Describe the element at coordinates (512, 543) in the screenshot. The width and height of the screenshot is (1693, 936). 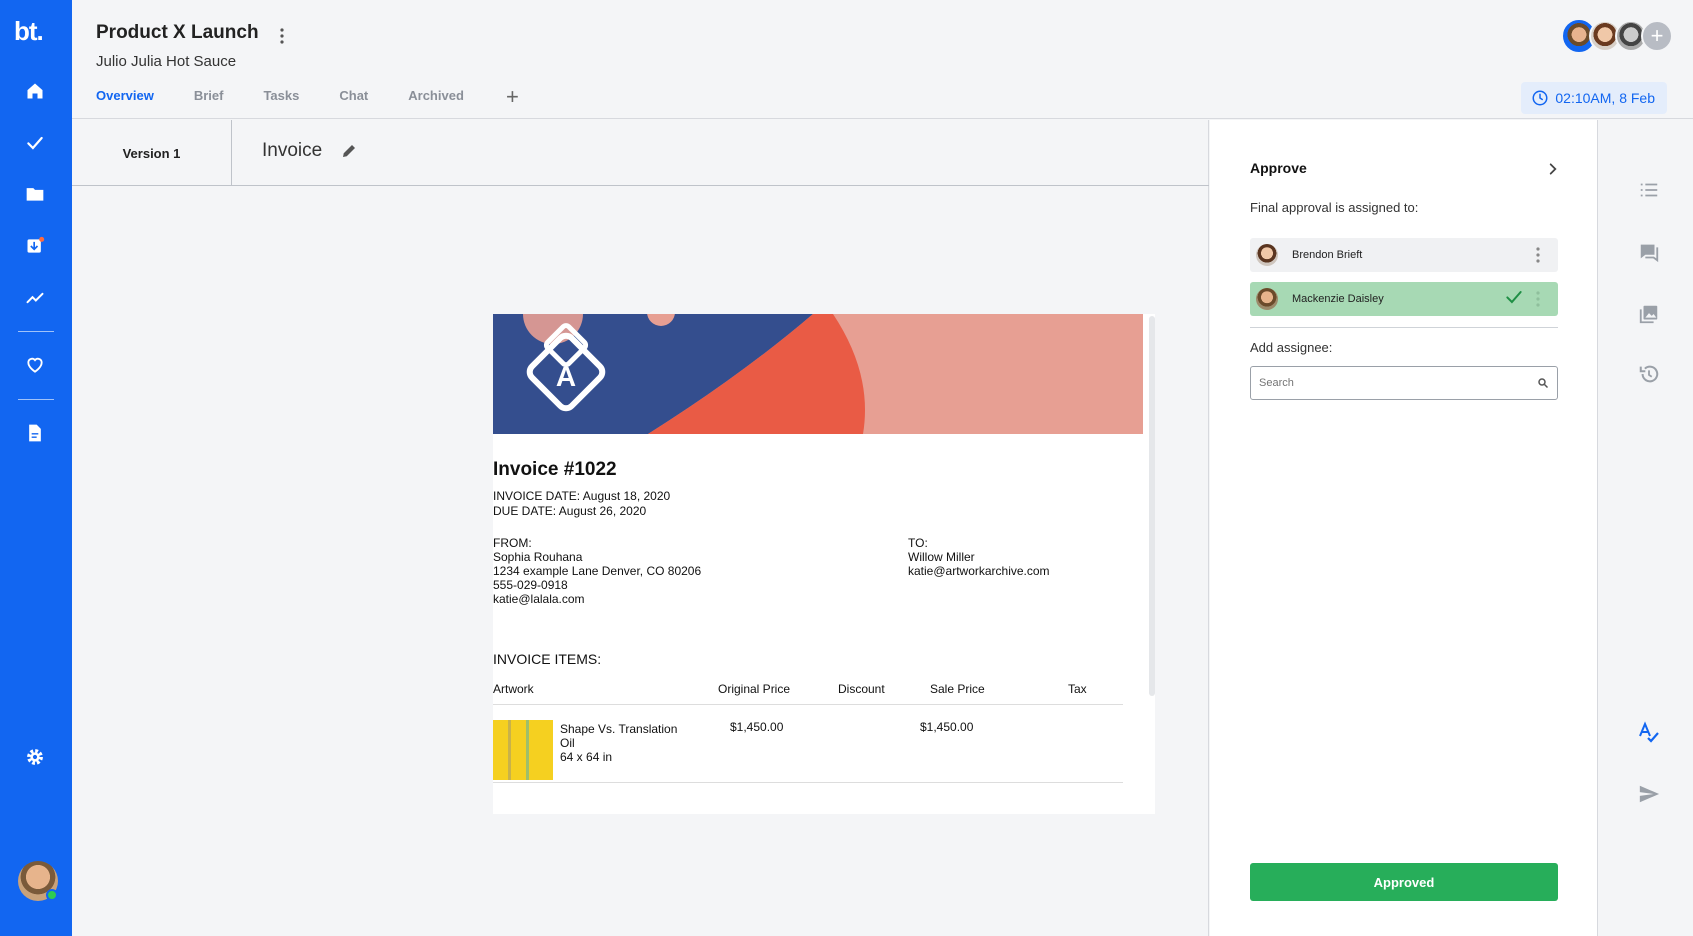
I see `from-label: FROM:` at that location.